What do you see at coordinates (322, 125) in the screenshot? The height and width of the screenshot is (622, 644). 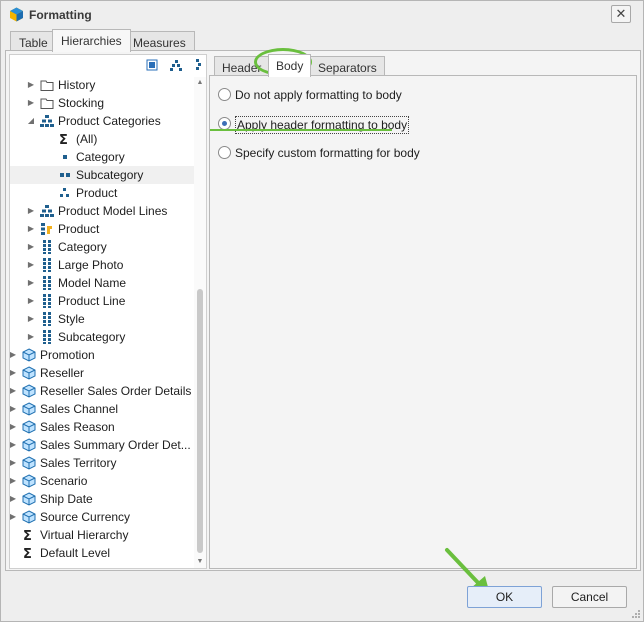 I see `option-header-formatting-label: Apply header formatting to body` at bounding box center [322, 125].